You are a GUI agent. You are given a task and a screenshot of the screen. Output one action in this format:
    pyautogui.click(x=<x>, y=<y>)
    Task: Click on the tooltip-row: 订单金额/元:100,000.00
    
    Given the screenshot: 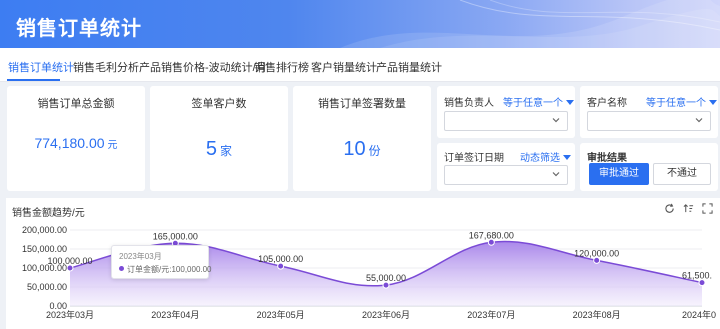 What is the action you would take?
    pyautogui.click(x=165, y=269)
    